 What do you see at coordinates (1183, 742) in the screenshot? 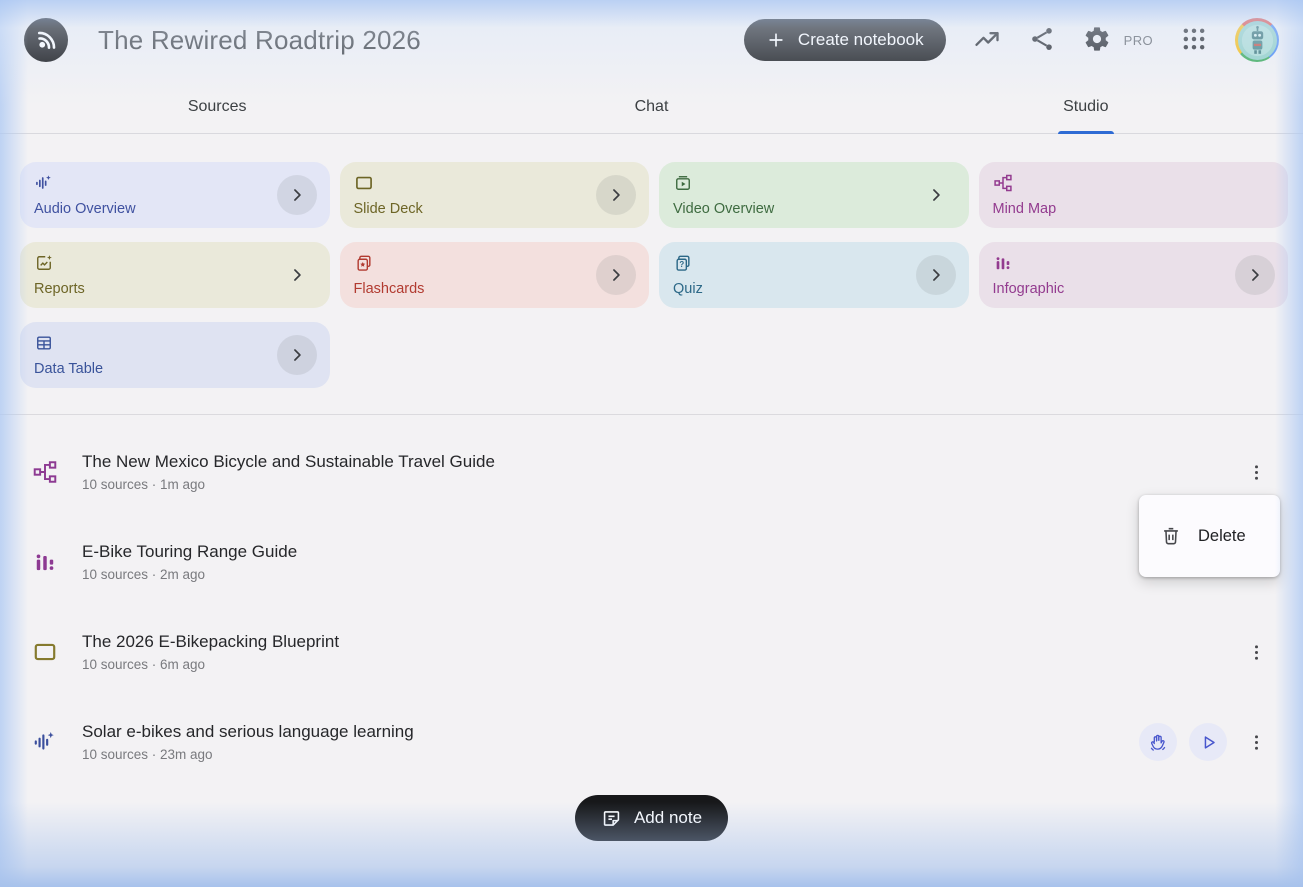
I see `audio-controls` at bounding box center [1183, 742].